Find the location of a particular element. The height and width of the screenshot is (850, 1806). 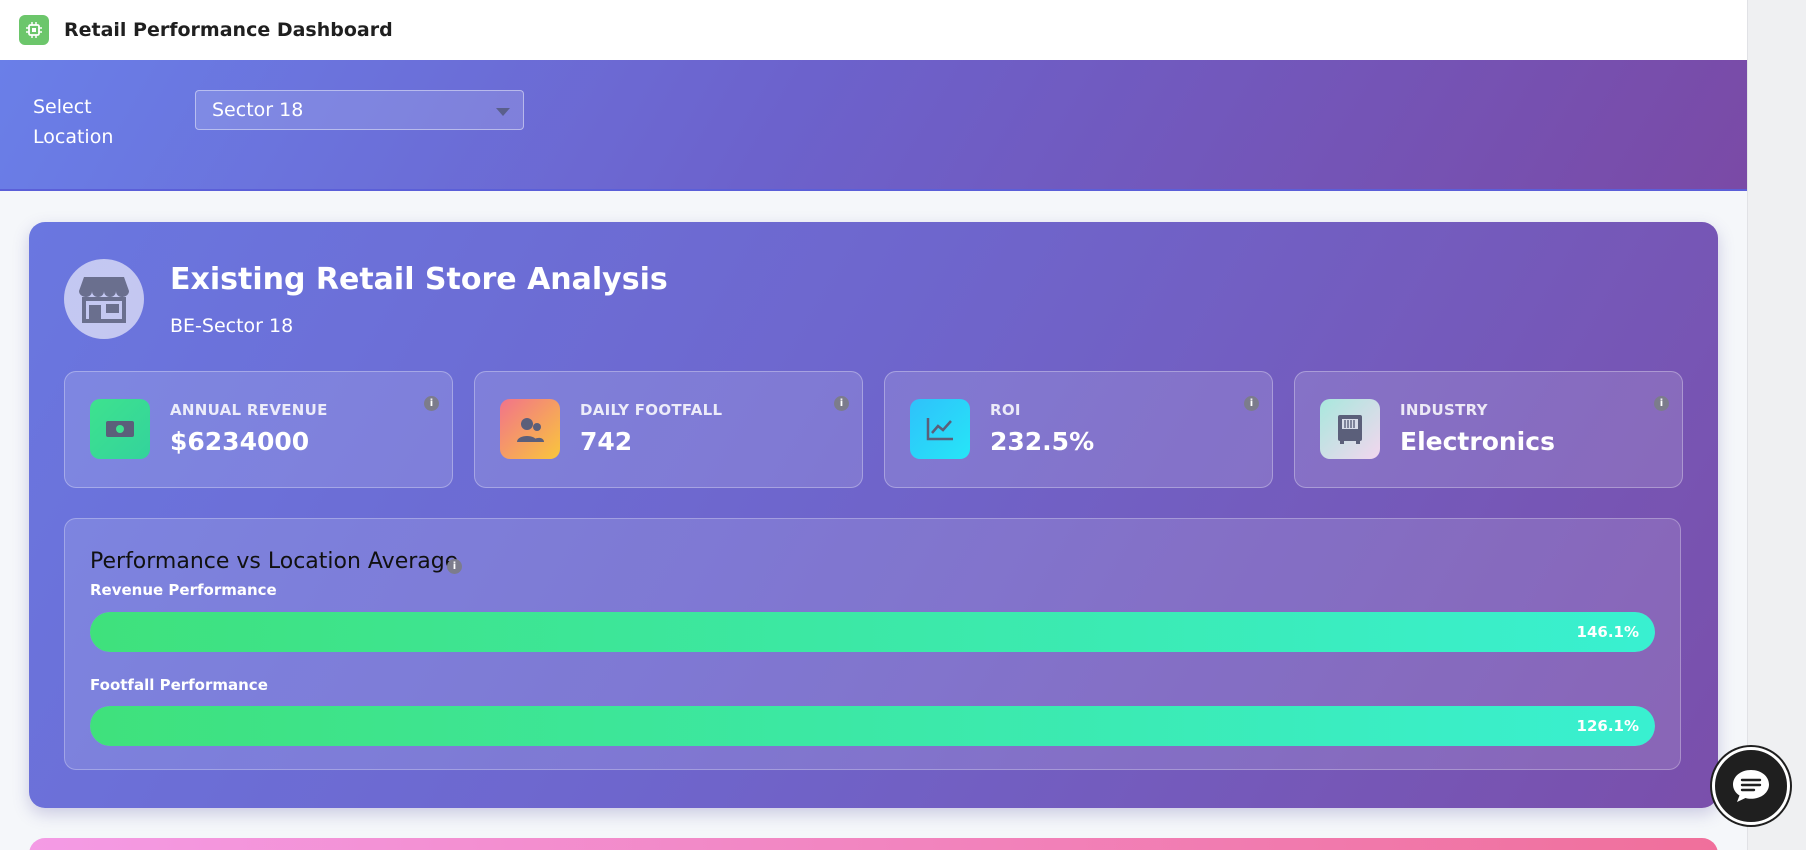

revenue-performance-label: Revenue Performance is located at coordinates (183, 590).